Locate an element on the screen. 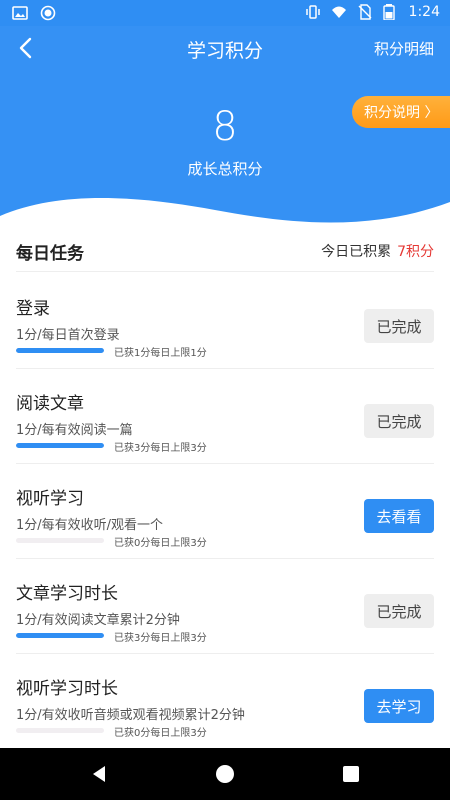 The height and width of the screenshot is (800, 450). task-desc: 1分/有效阅读文章累计2分钟 is located at coordinates (98, 620).